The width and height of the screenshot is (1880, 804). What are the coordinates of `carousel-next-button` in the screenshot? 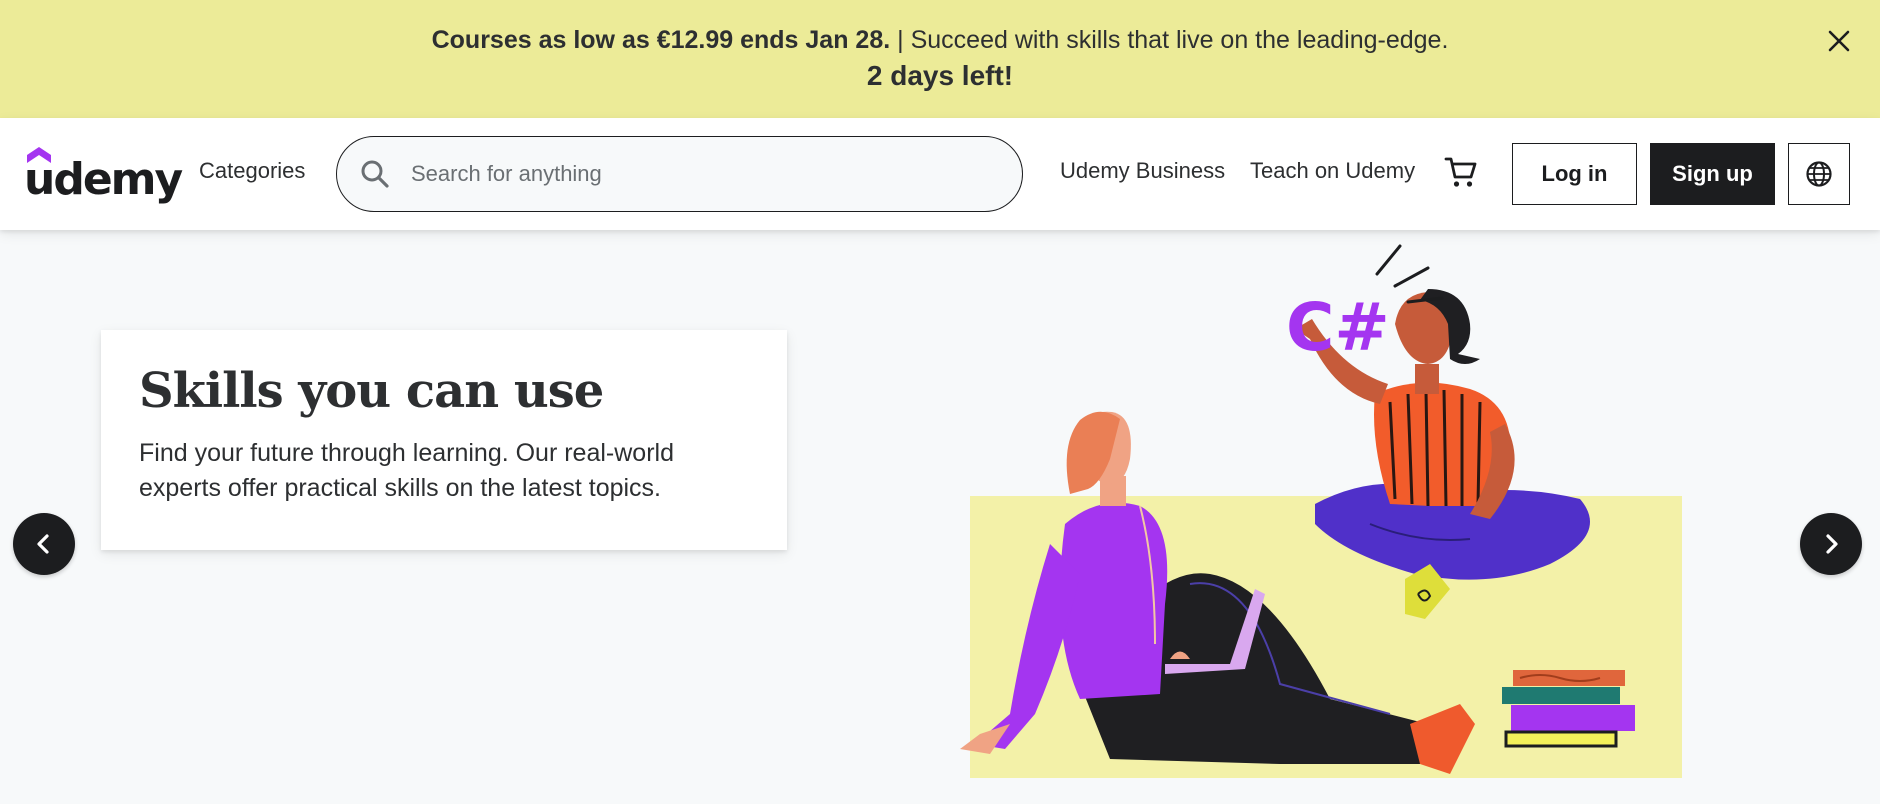 It's located at (1831, 544).